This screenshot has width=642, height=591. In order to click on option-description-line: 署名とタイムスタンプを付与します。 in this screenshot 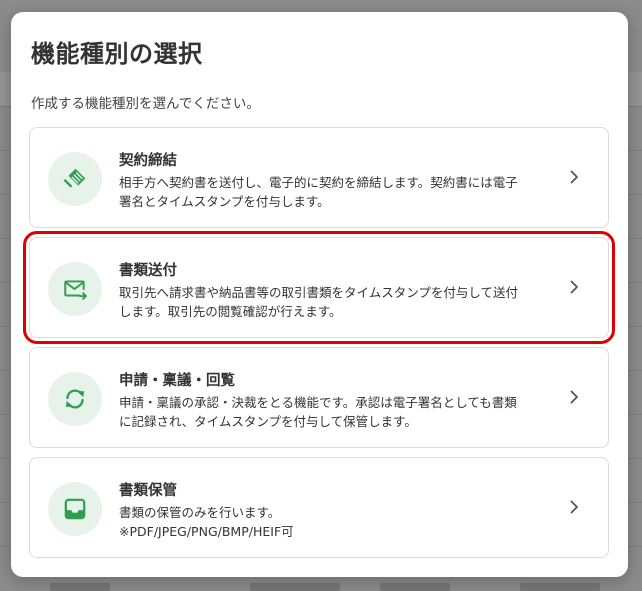, I will do `click(224, 201)`.